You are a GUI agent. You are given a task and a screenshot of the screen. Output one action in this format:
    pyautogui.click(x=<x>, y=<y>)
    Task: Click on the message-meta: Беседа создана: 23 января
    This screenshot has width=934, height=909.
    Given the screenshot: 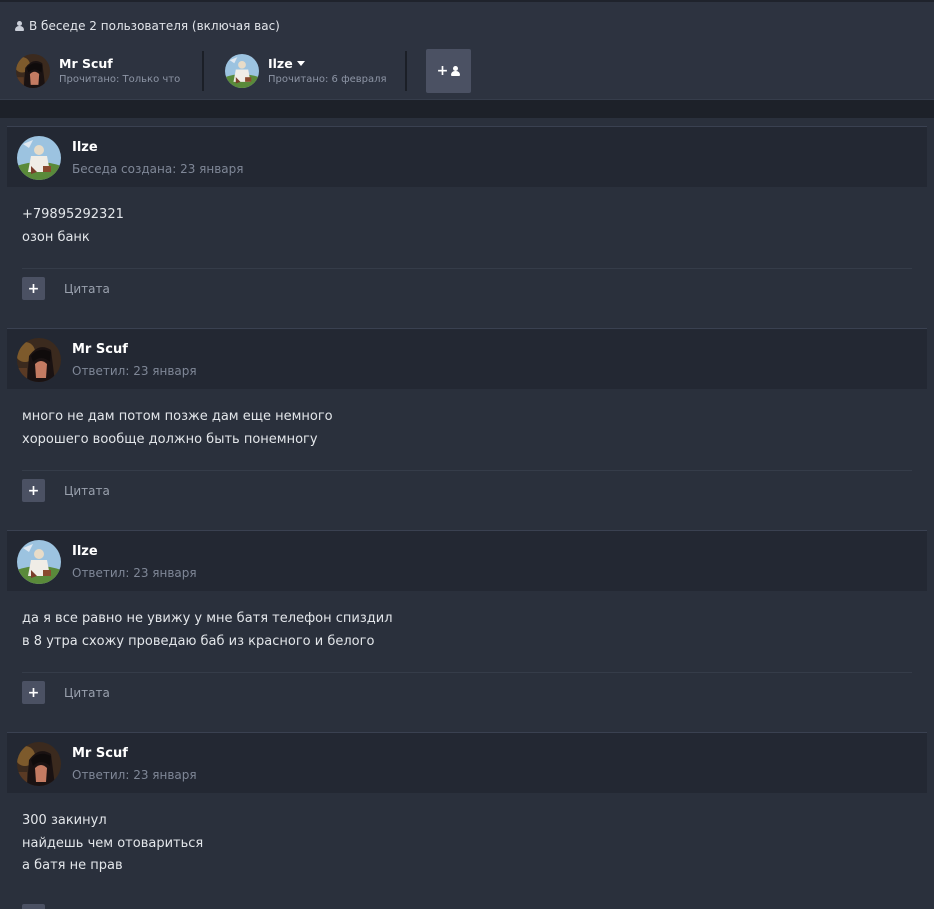 What is the action you would take?
    pyautogui.click(x=158, y=169)
    